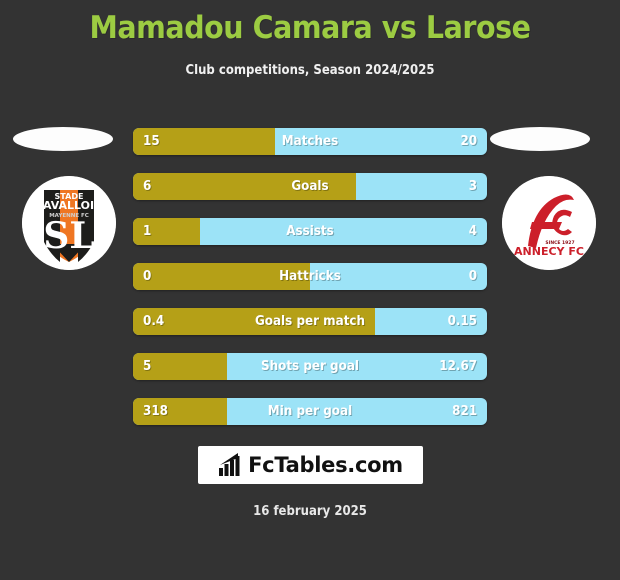 The height and width of the screenshot is (580, 620). What do you see at coordinates (325, 465) in the screenshot?
I see `fctables-logo-text: FcTables.com` at bounding box center [325, 465].